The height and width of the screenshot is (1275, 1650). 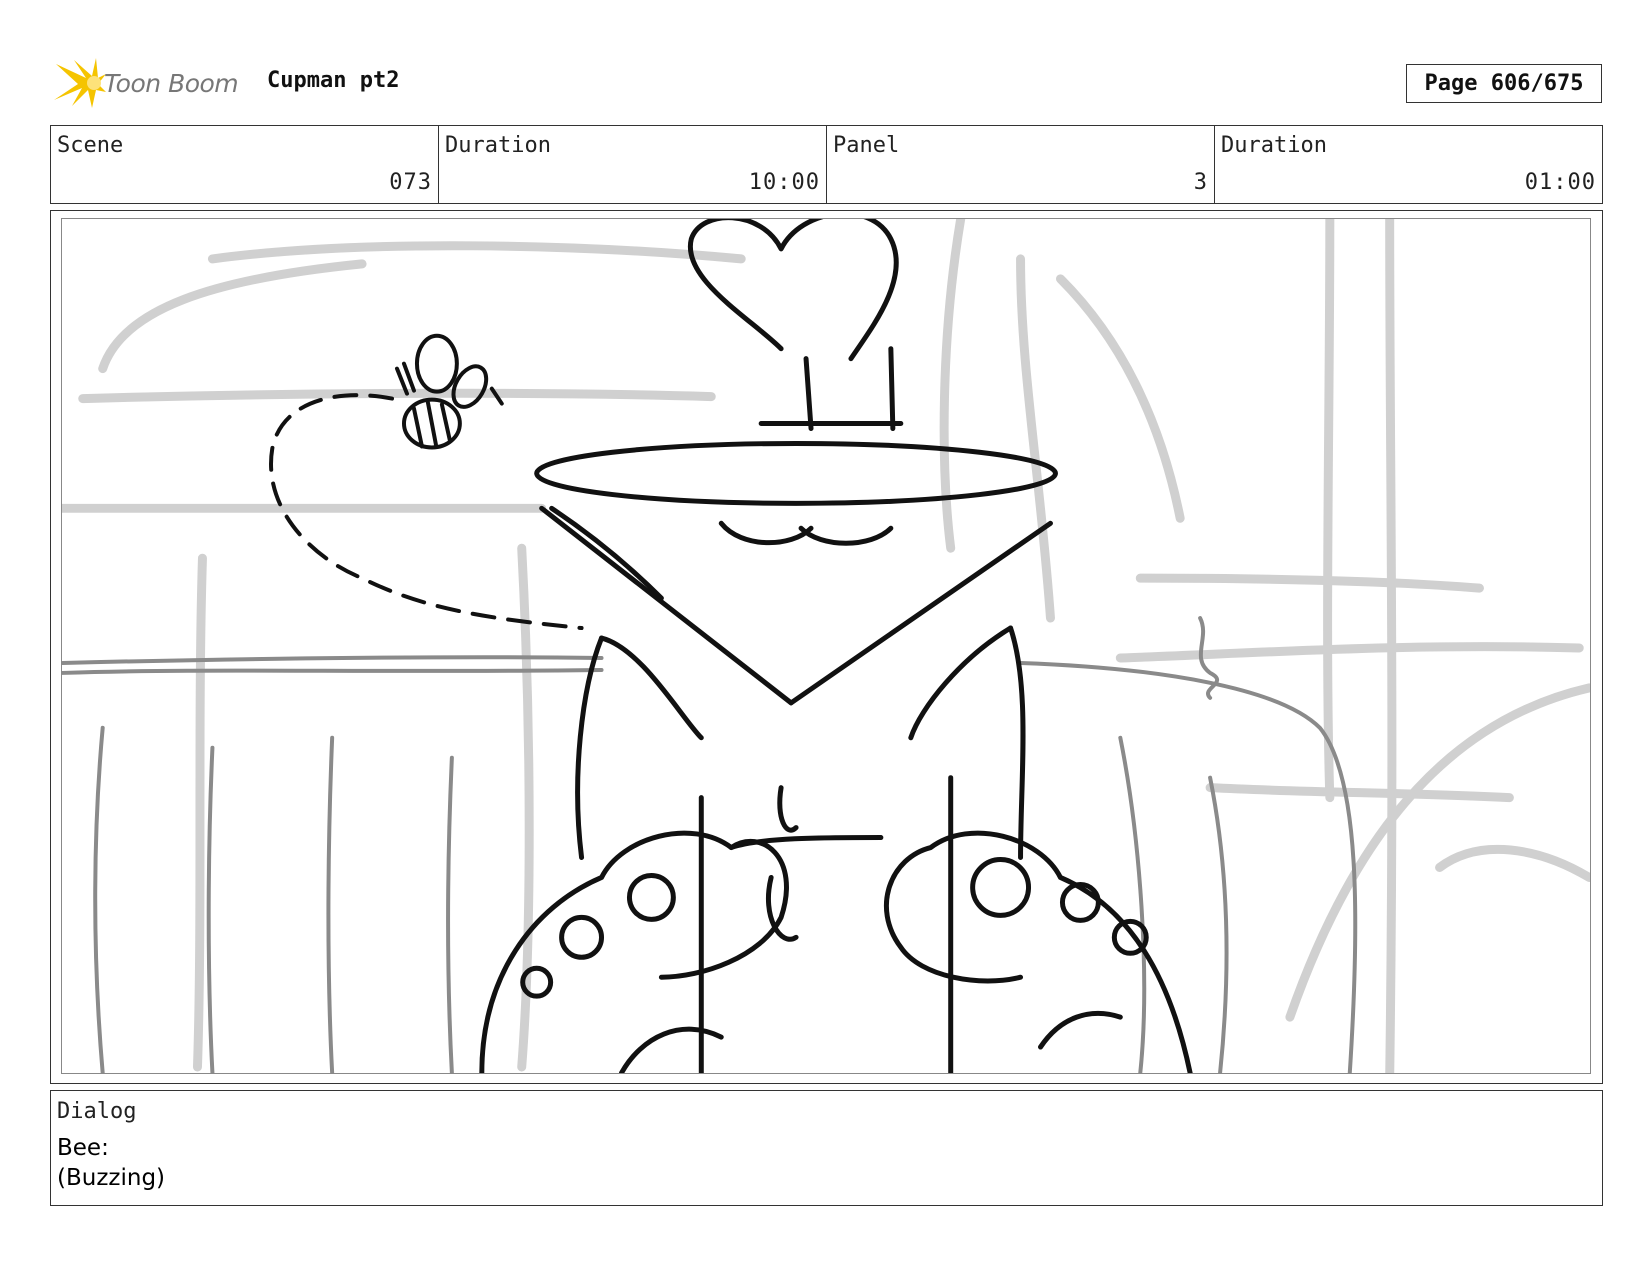 What do you see at coordinates (784, 182) in the screenshot?
I see `scene-duration-value: 10:00` at bounding box center [784, 182].